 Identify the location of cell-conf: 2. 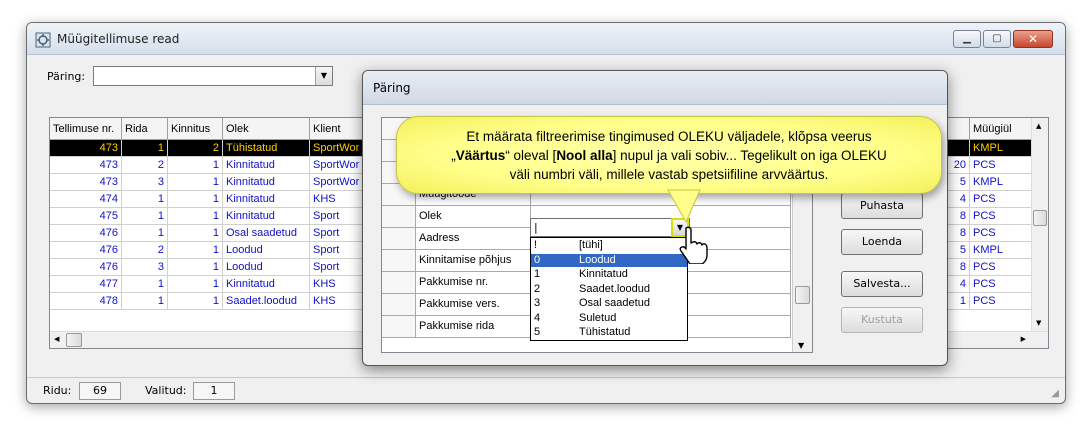
(195, 148).